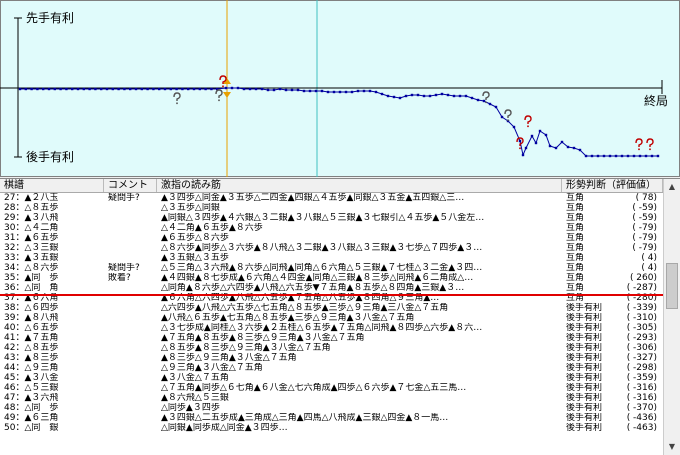 This screenshot has height=455, width=680. I want to click on table-row: 31：▲６五歩 ▲６五歩△８六歩 互角 ( -79), so click(331, 238).